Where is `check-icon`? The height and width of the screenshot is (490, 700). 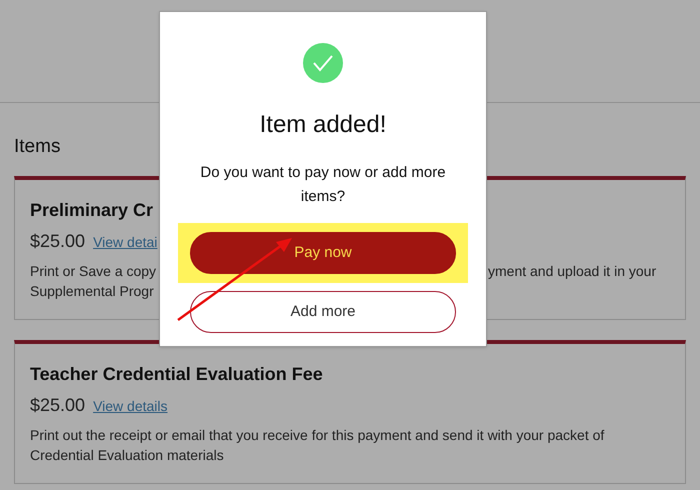 check-icon is located at coordinates (323, 63).